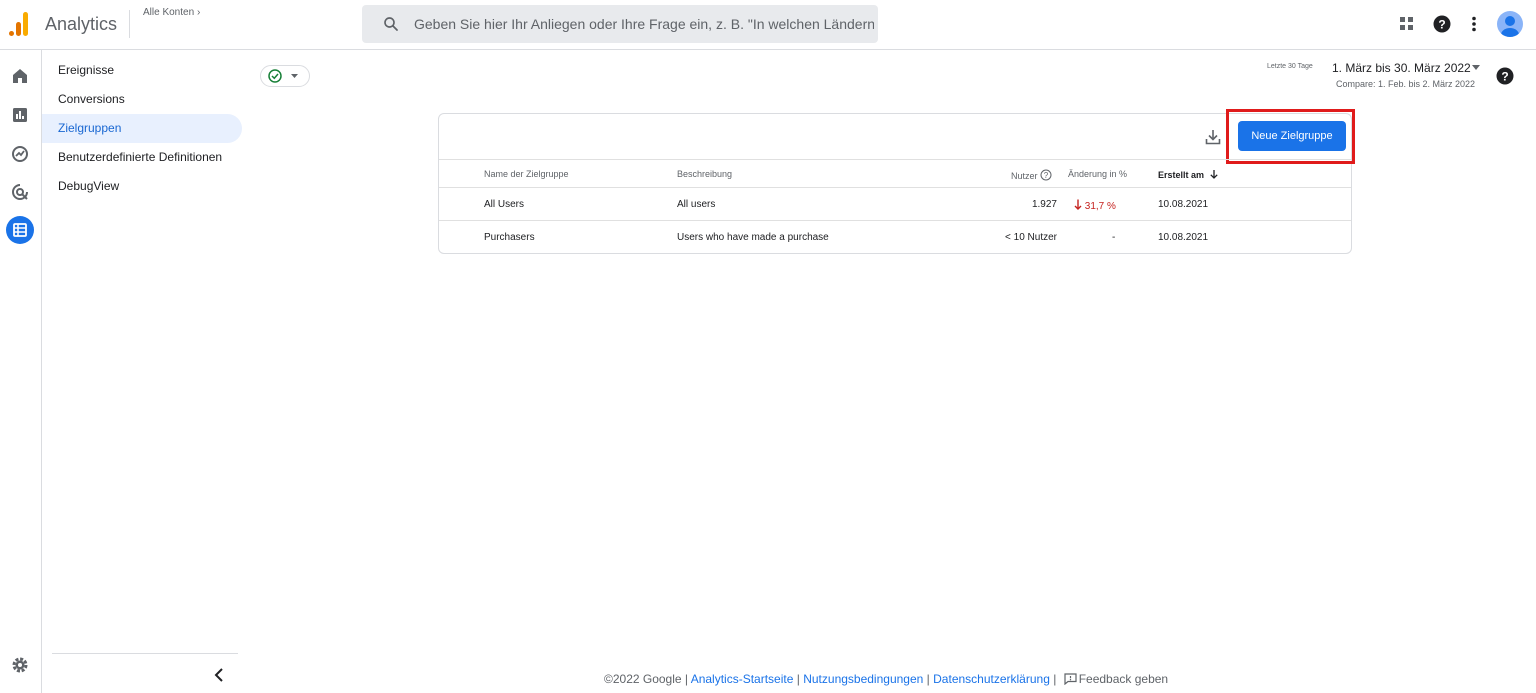 This screenshot has width=1536, height=693. Describe the element at coordinates (991, 679) in the screenshot. I see `footer-link-privacy: Datenschutzerklärung` at that location.